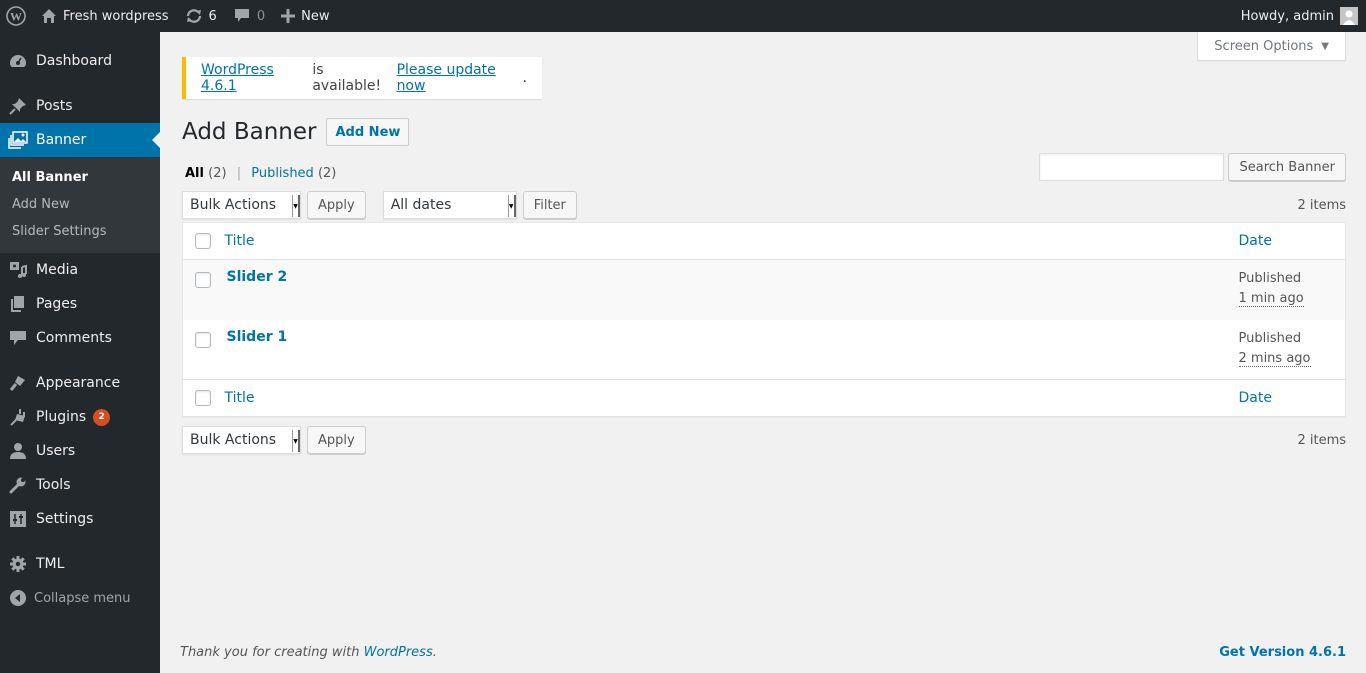 The width and height of the screenshot is (1366, 673). Describe the element at coordinates (80, 564) in the screenshot. I see `sidebar-item-tml: TML` at that location.